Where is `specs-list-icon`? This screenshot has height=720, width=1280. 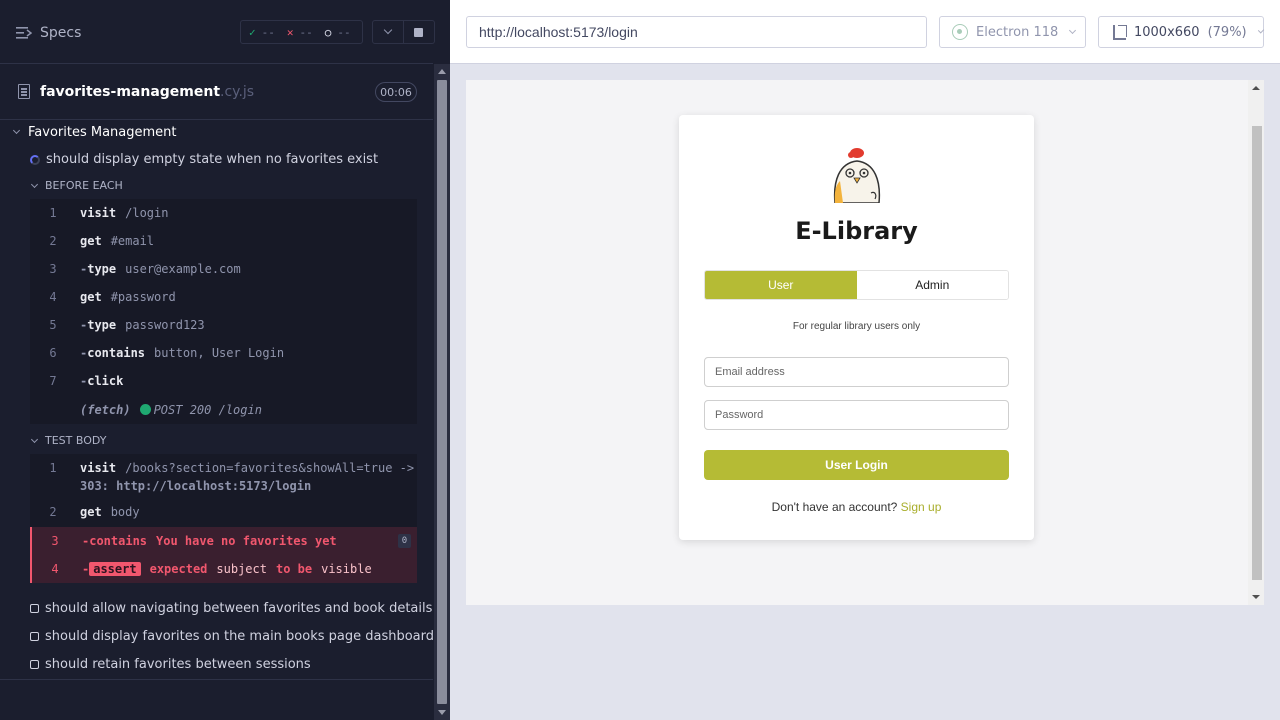
specs-list-icon is located at coordinates (24, 33).